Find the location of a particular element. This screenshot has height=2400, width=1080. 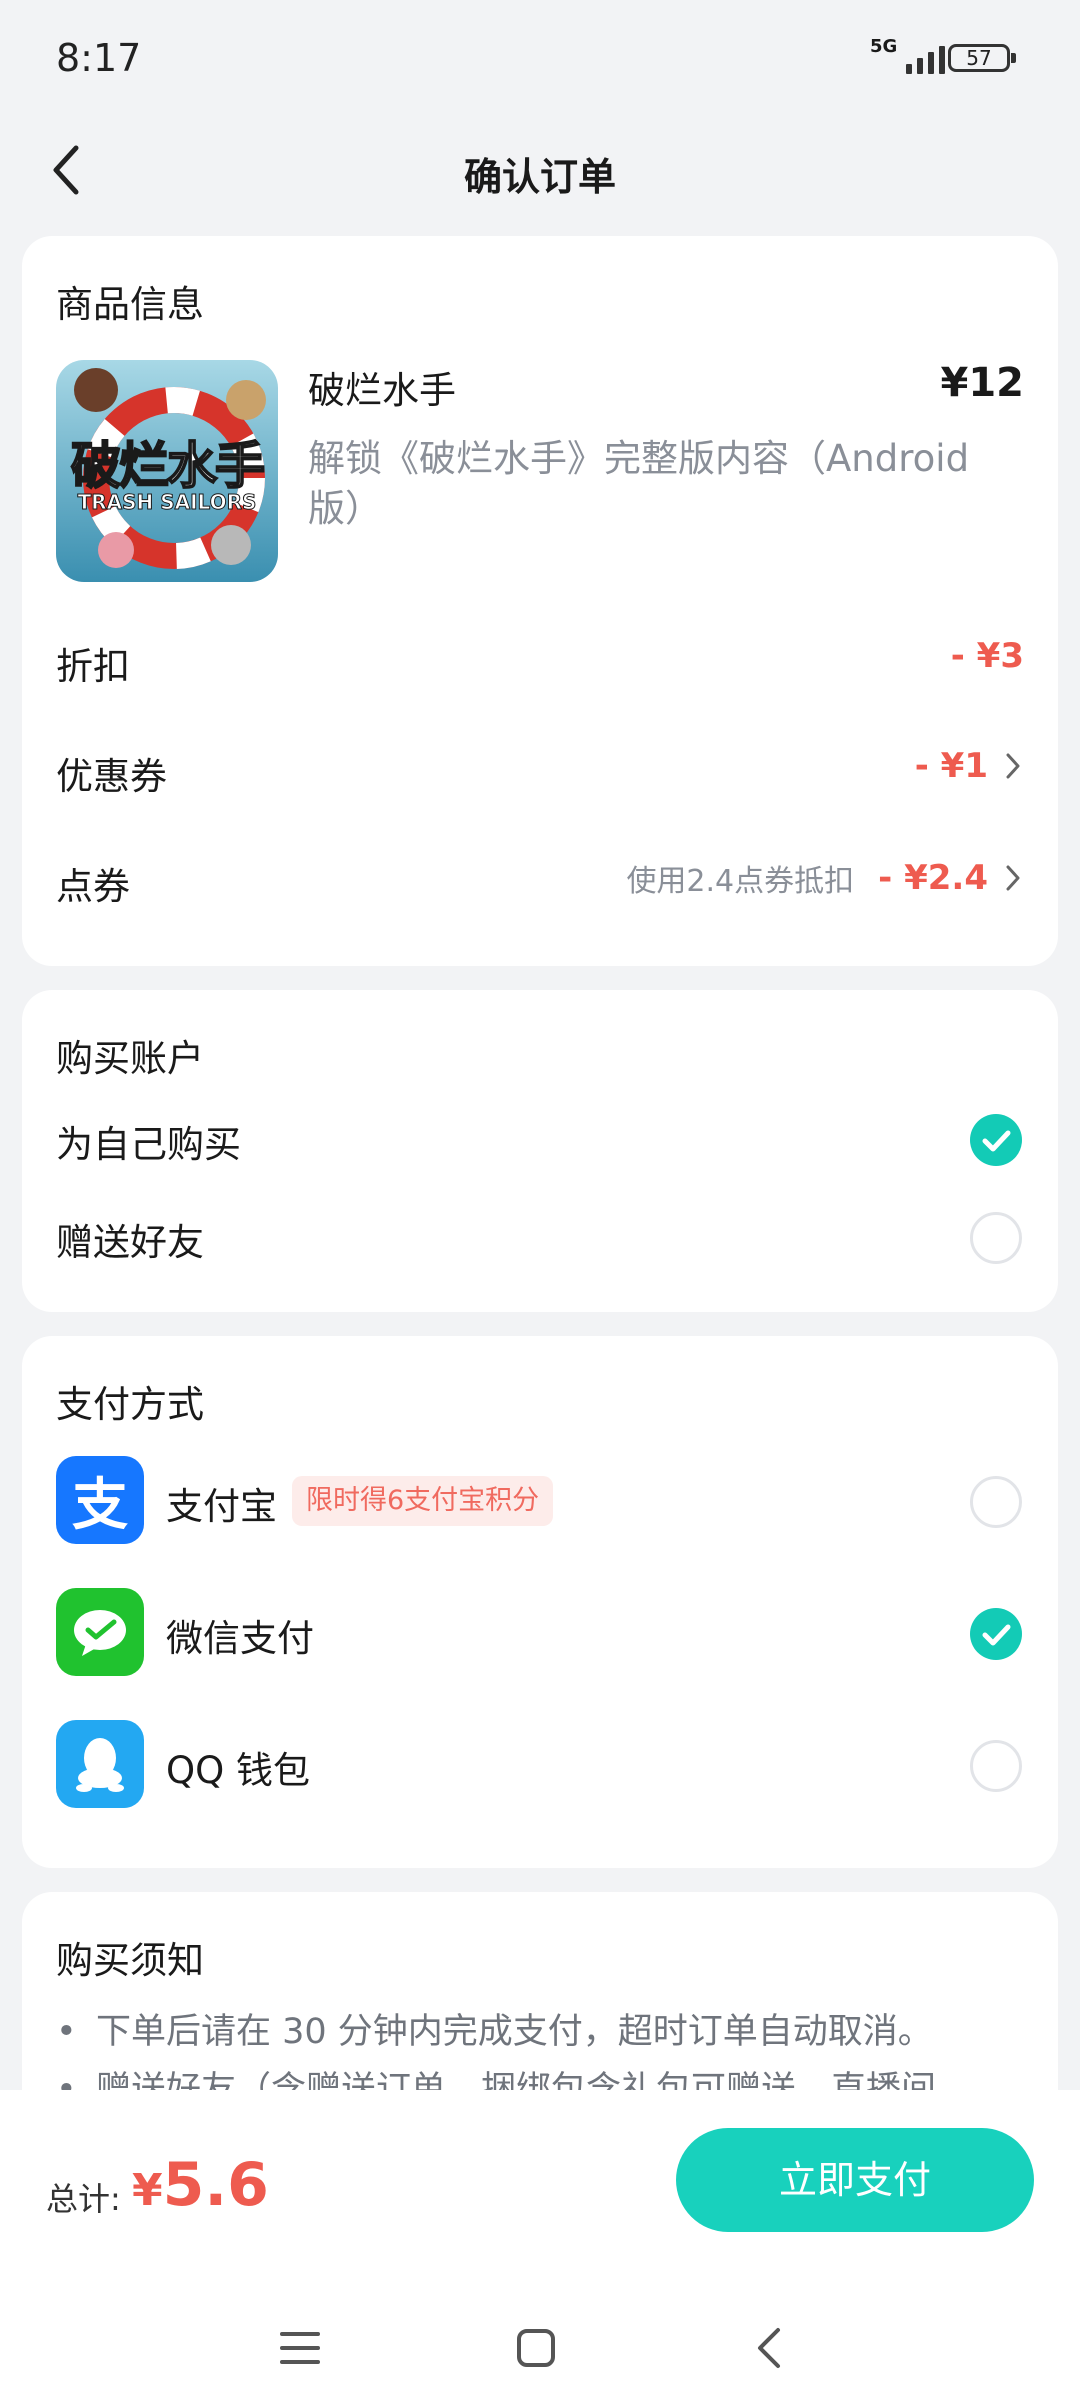

coupon-value: - ¥1 is located at coordinates (951, 766).